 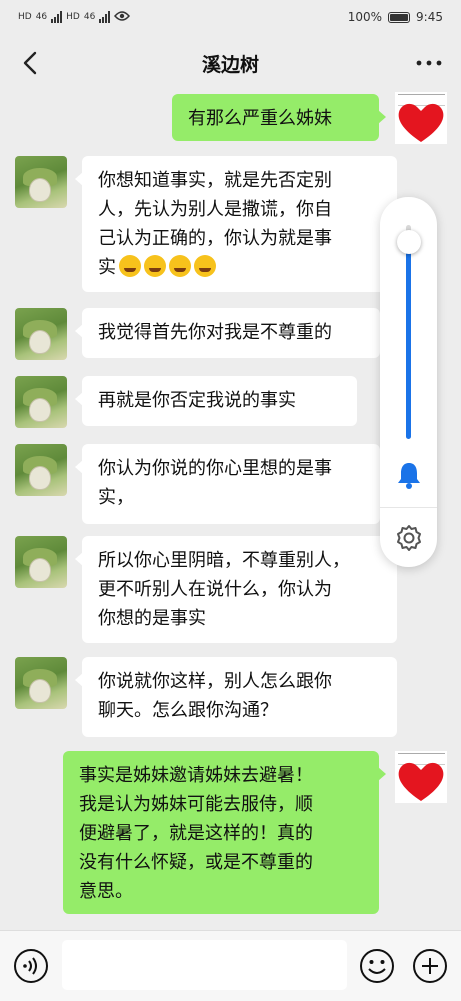 What do you see at coordinates (215, 468) in the screenshot?
I see `message-line: 你认为你说的你心里想的是事` at bounding box center [215, 468].